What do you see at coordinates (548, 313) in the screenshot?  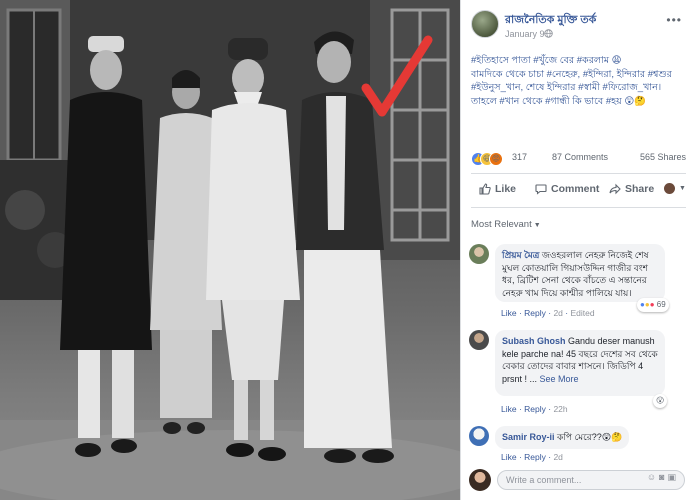 I see `comment-actions: Like · Reply · 2d · Edited` at bounding box center [548, 313].